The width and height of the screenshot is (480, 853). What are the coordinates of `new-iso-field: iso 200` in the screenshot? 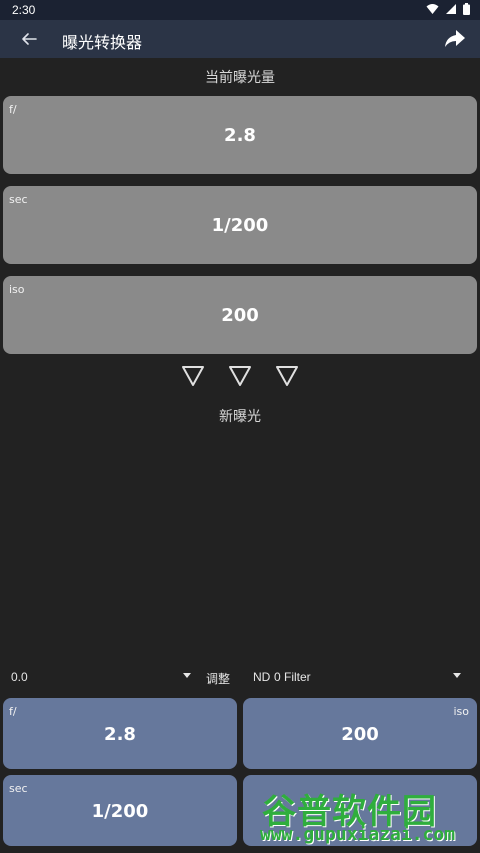 It's located at (360, 733).